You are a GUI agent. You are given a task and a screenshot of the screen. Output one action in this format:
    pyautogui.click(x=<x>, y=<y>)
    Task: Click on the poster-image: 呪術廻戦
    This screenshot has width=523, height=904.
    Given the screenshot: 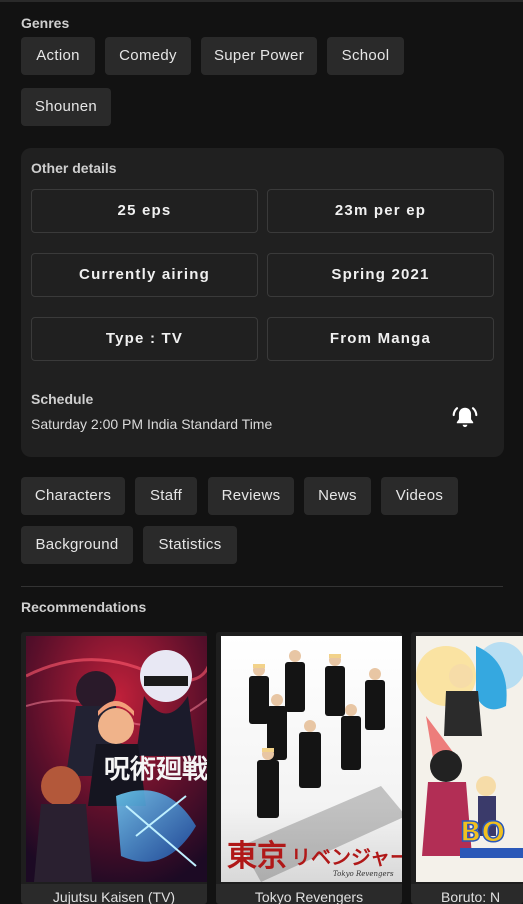 What is the action you would take?
    pyautogui.click(x=116, y=759)
    